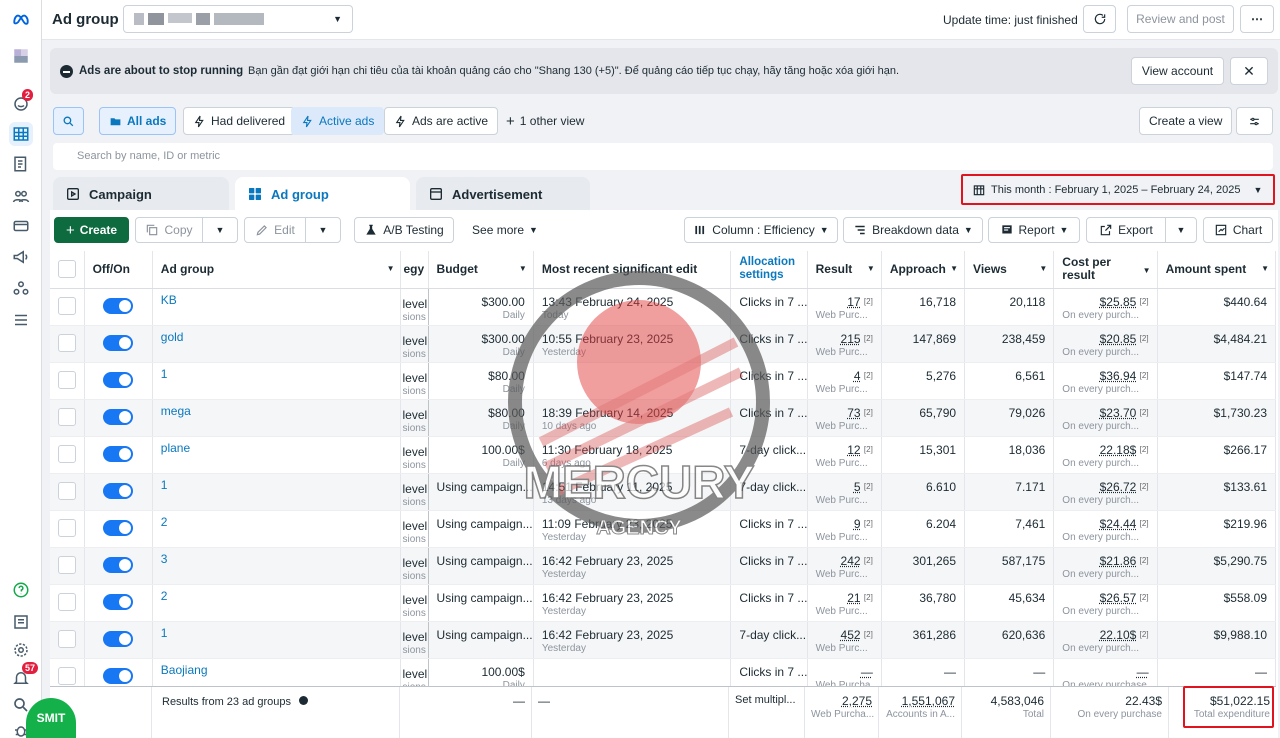 The image size is (1280, 738). What do you see at coordinates (761, 230) in the screenshot?
I see `columns-button: Column : Efficiency ▼` at bounding box center [761, 230].